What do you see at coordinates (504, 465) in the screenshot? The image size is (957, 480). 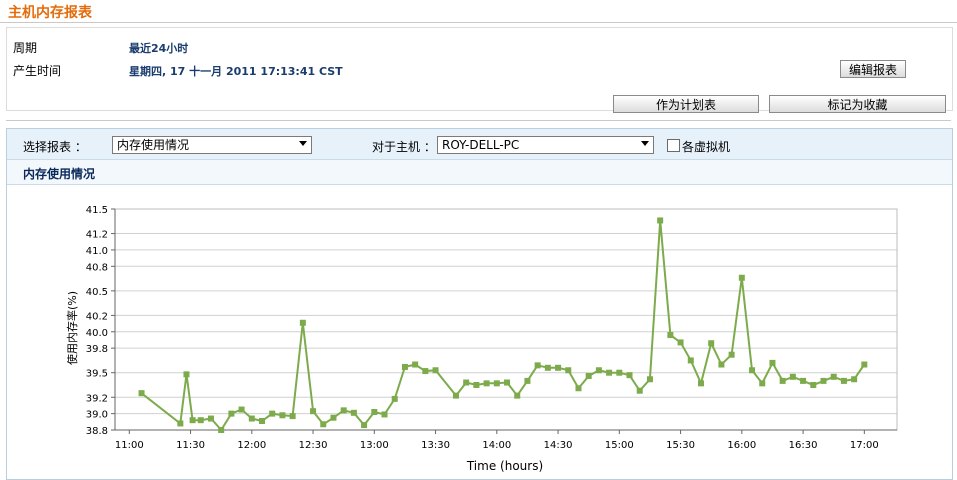 I see `x-axis-label: Time (hours)` at bounding box center [504, 465].